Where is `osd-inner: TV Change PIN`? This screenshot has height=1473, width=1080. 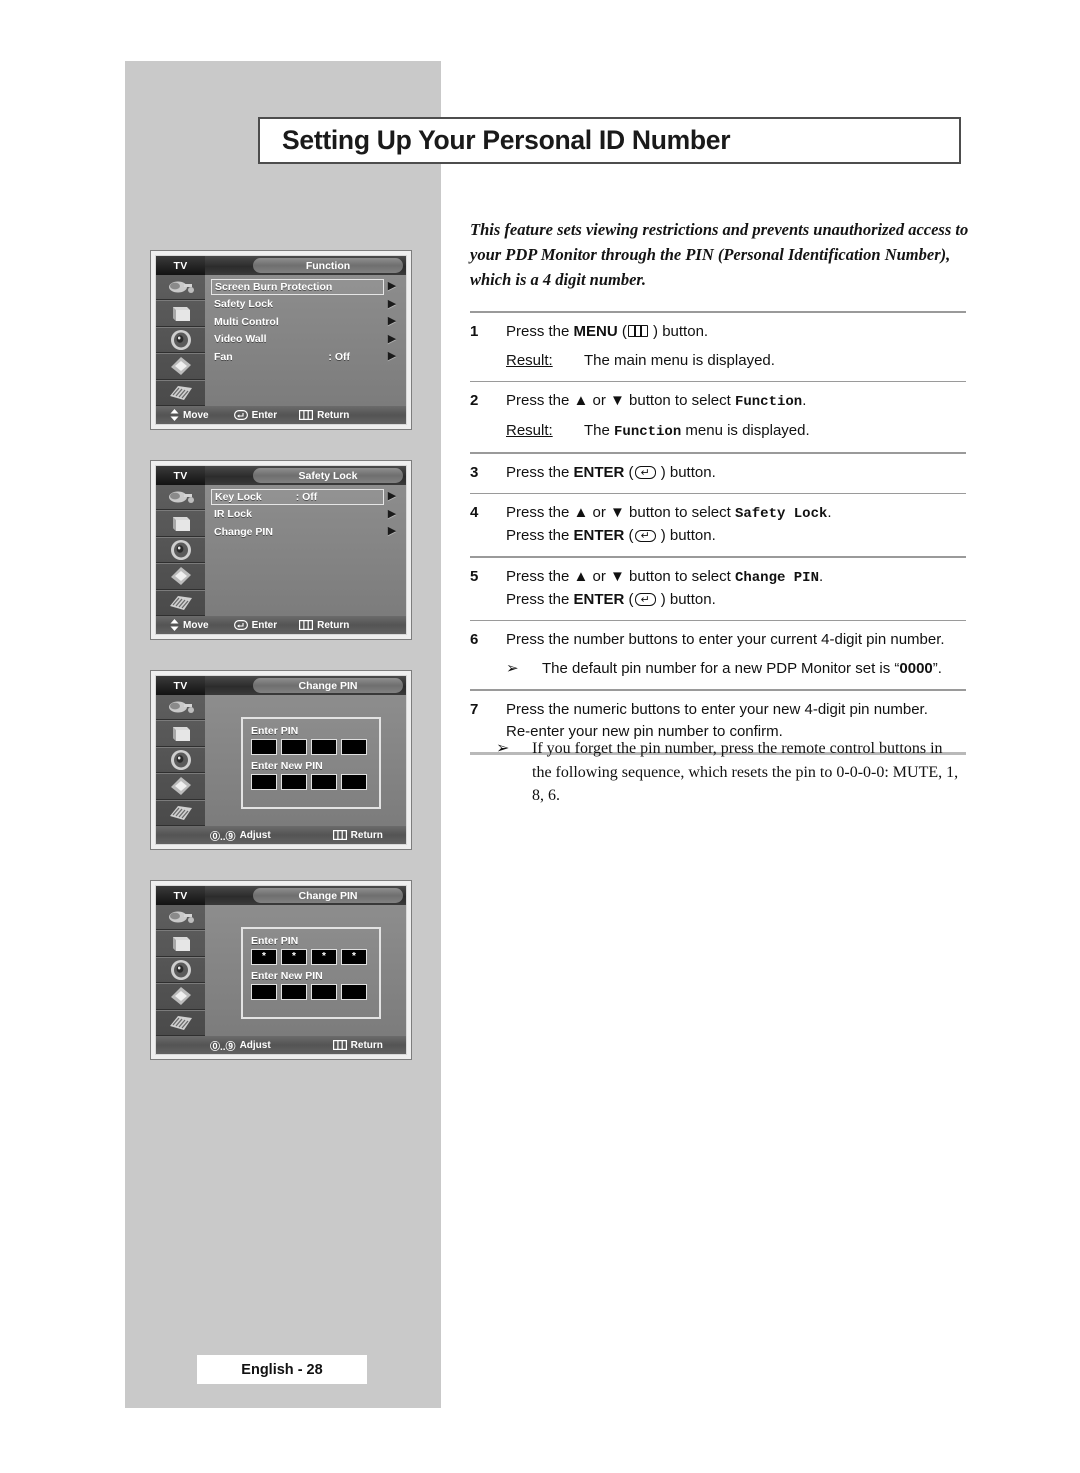
osd-inner: TV Change PIN is located at coordinates (281, 760).